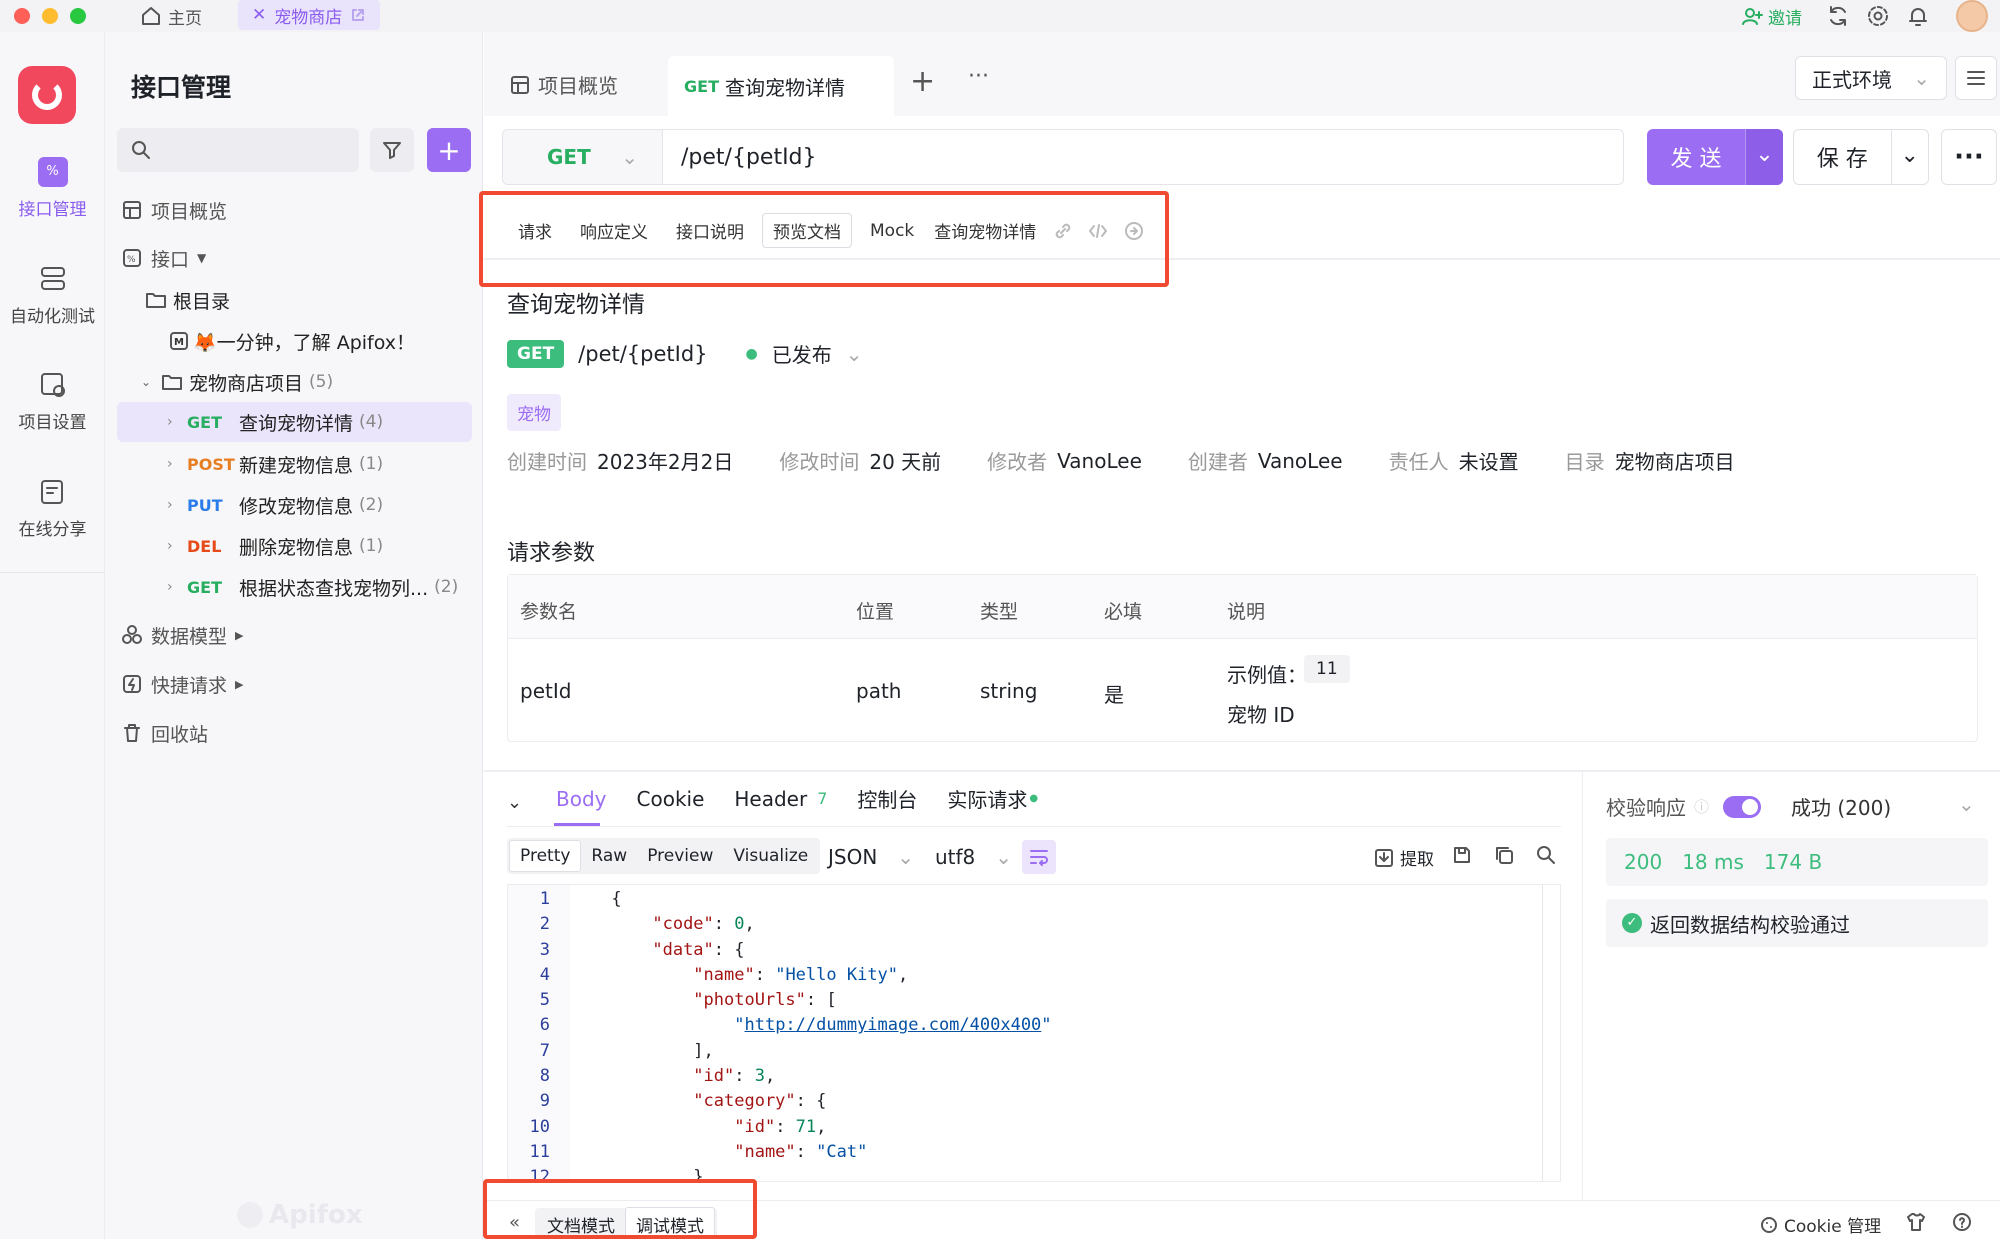 This screenshot has height=1239, width=2000. I want to click on sync-icon, so click(1838, 16).